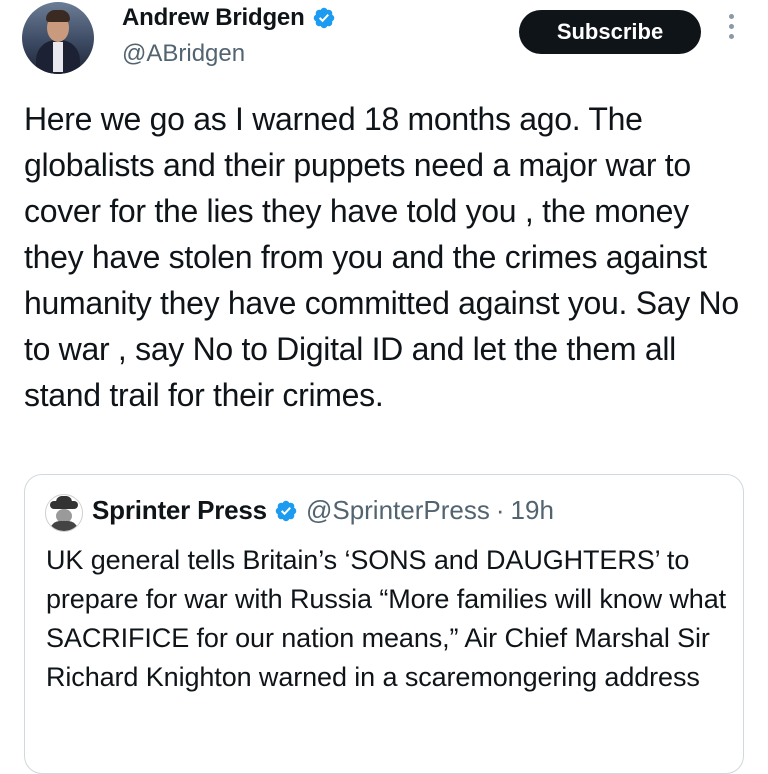 The width and height of the screenshot is (768, 774). Describe the element at coordinates (398, 510) in the screenshot. I see `quoted-handle: @SprinterPress` at that location.